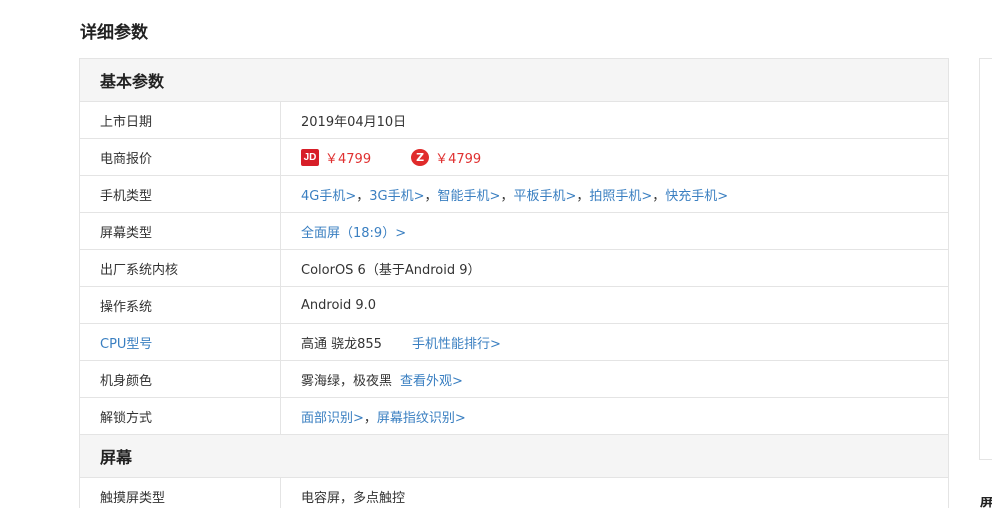 The width and height of the screenshot is (992, 508). Describe the element at coordinates (514, 493) in the screenshot. I see `spec-row-touch-type: 触摸屏类型 电容屏，多点触控` at that location.